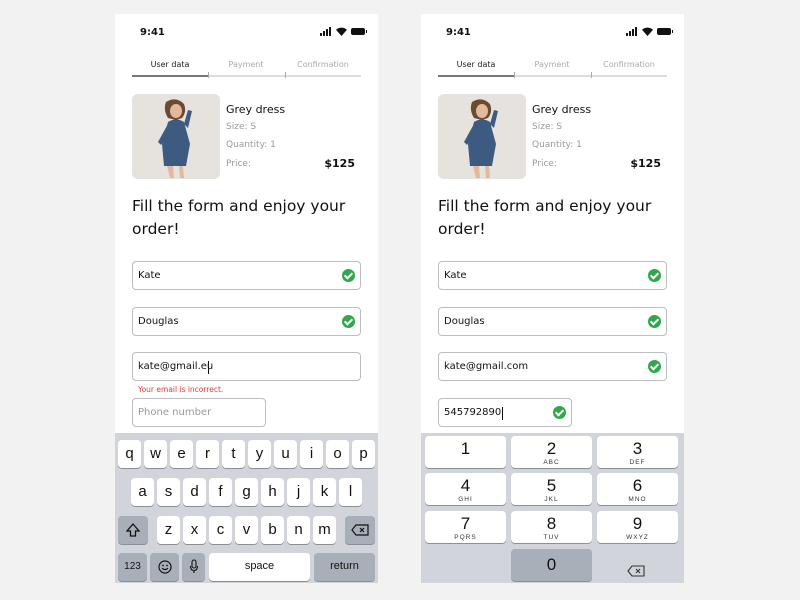 The height and width of the screenshot is (600, 800). Describe the element at coordinates (246, 70) in the screenshot. I see `progress-stepper: User data Payment Confirmation` at that location.